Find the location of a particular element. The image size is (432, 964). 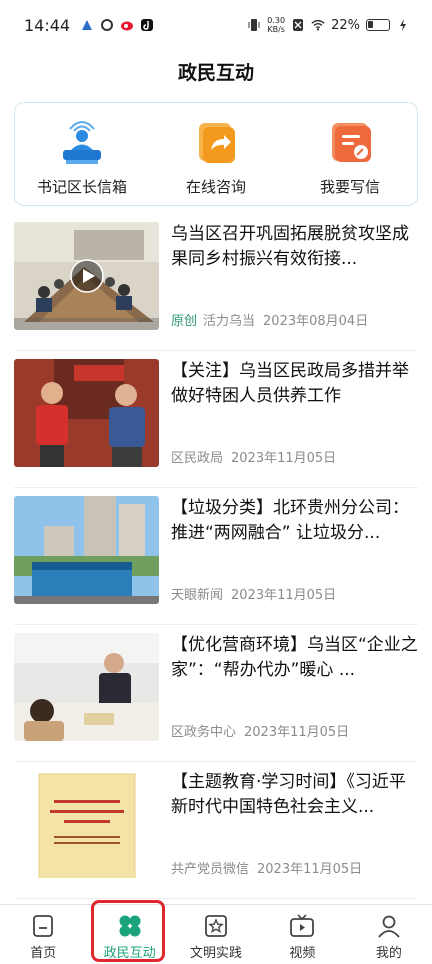

quick-action-label: 书记区长信箱 is located at coordinates (81, 187).